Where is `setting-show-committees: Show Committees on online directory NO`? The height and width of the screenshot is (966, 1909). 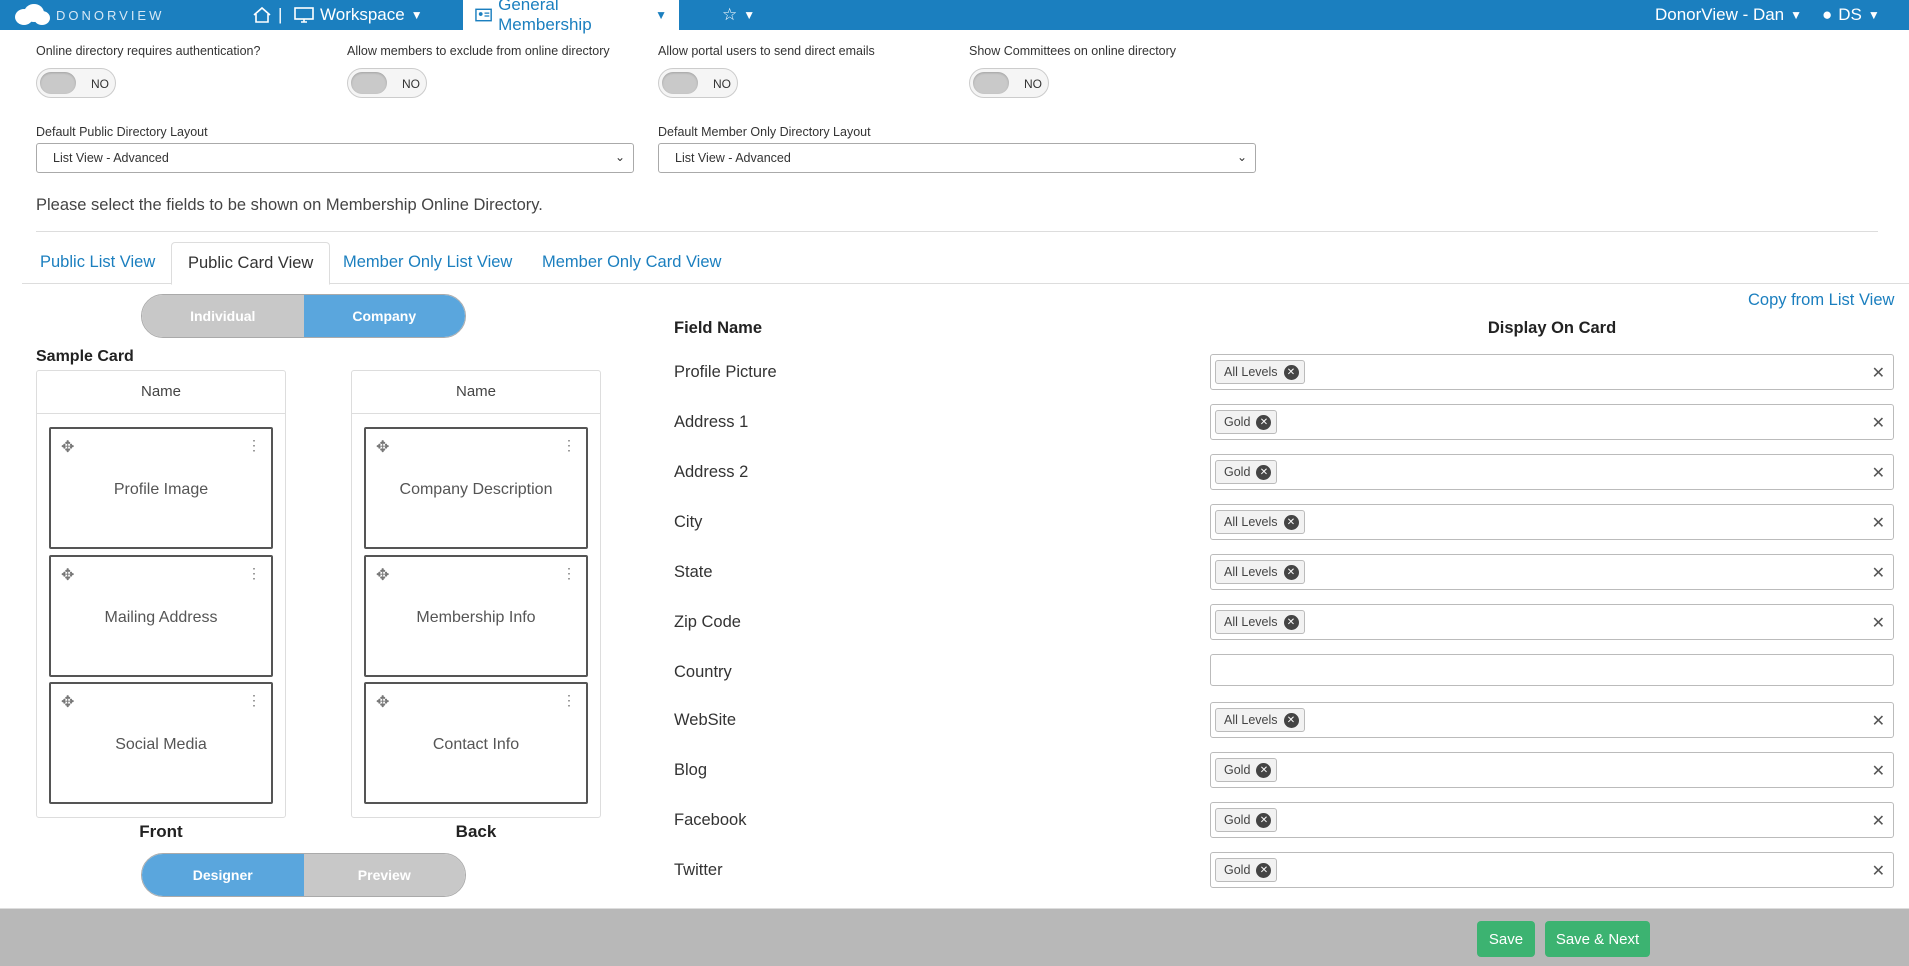
setting-show-committees: Show Committees on online directory NO is located at coordinates (1072, 71).